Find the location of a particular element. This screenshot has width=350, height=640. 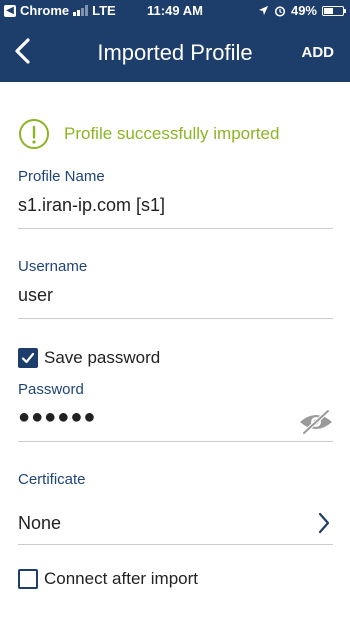

password-divider is located at coordinates (175, 441).